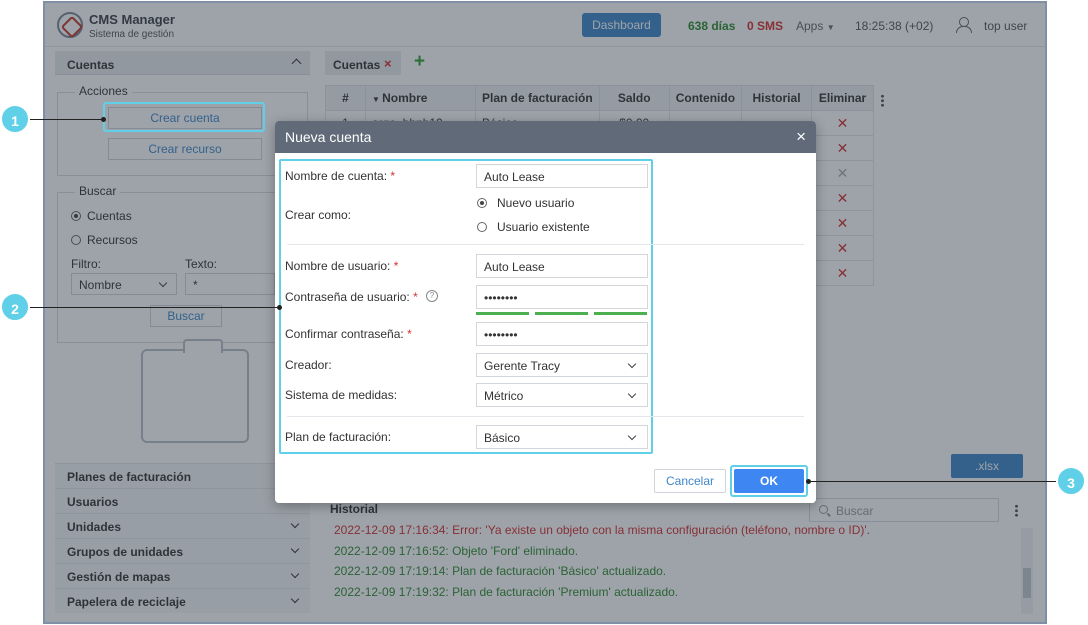  Describe the element at coordinates (336, 176) in the screenshot. I see `account-name-label-text: Nombre de cuenta:` at that location.